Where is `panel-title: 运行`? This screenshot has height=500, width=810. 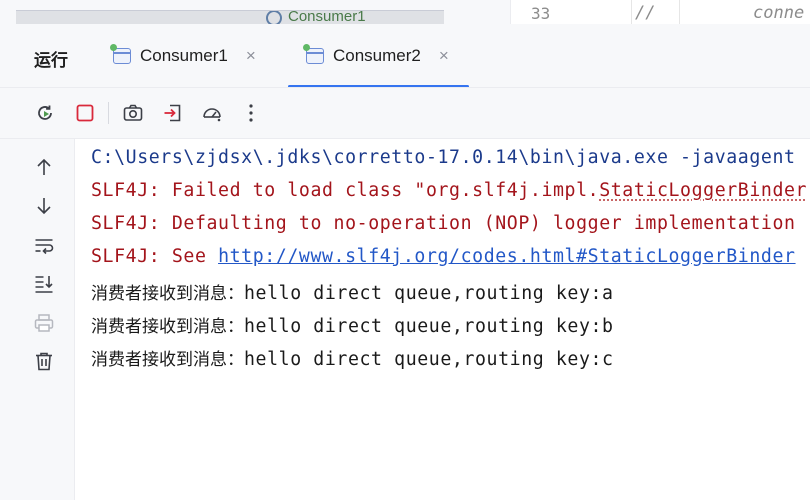
panel-title: 运行 is located at coordinates (51, 58).